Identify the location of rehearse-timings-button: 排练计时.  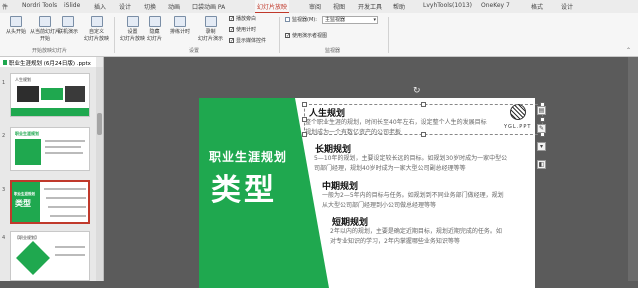
(180, 25).